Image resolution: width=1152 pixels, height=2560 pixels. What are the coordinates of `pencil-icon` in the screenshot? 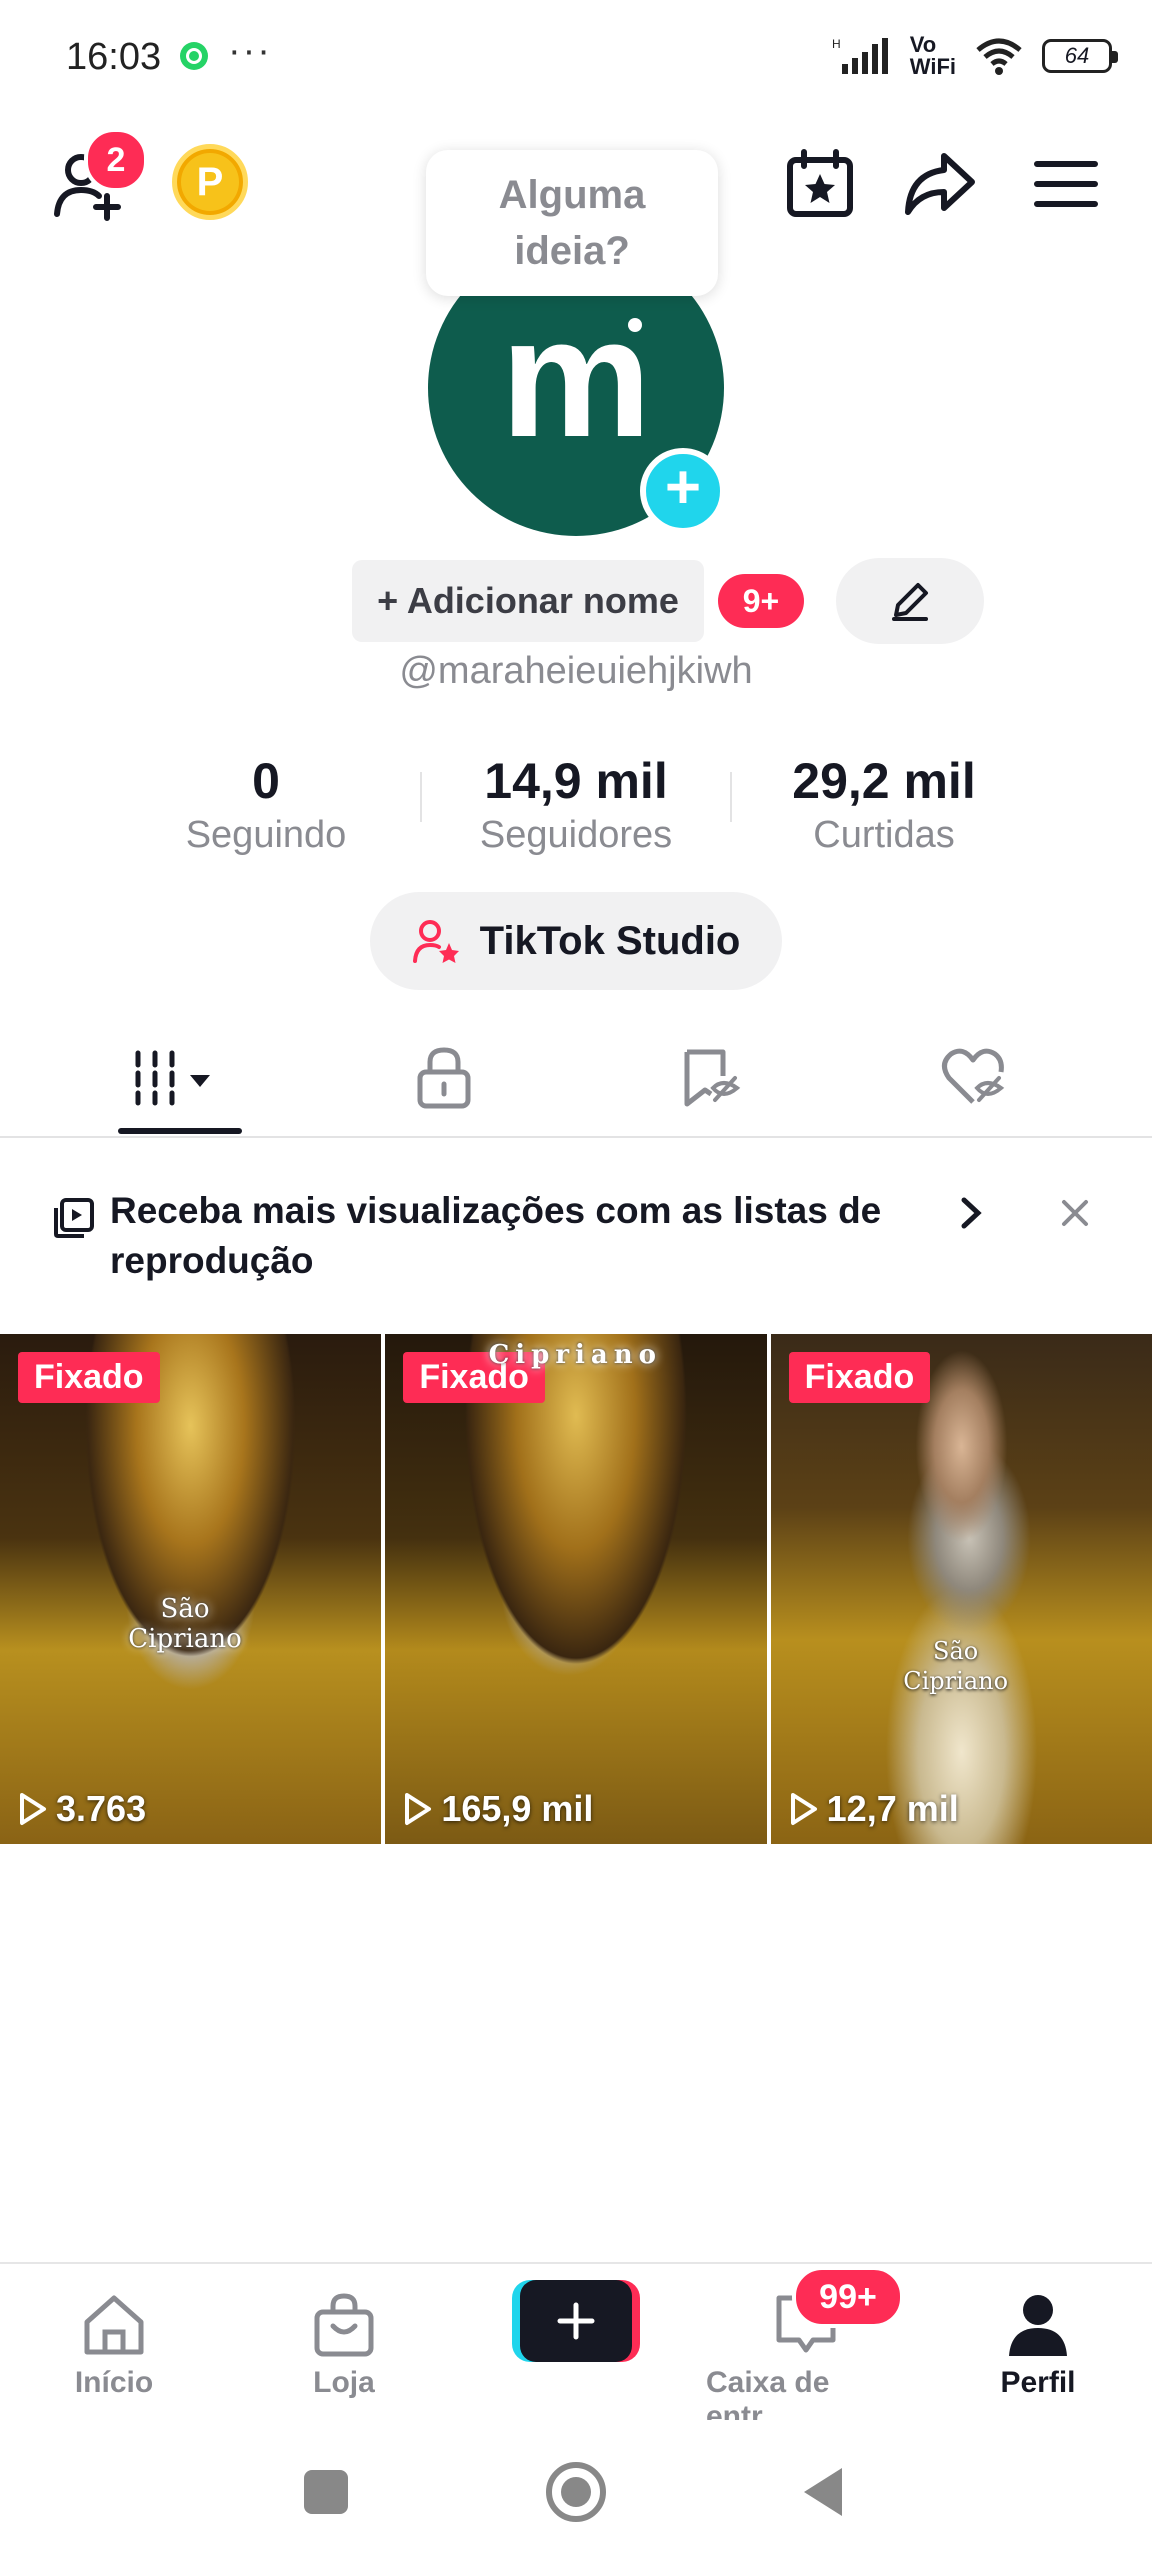 It's located at (910, 602).